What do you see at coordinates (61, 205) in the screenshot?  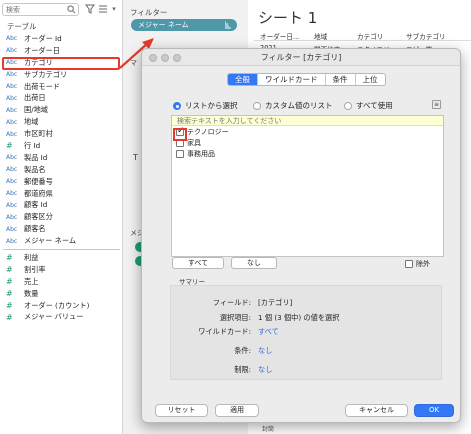 I see `field-item: Abc 顧客 Id` at bounding box center [61, 205].